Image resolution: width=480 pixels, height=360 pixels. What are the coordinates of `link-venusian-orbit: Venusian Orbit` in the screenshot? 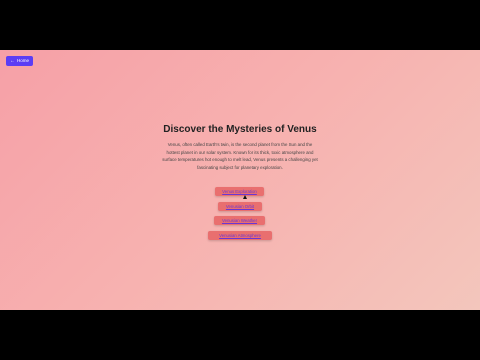 It's located at (240, 206).